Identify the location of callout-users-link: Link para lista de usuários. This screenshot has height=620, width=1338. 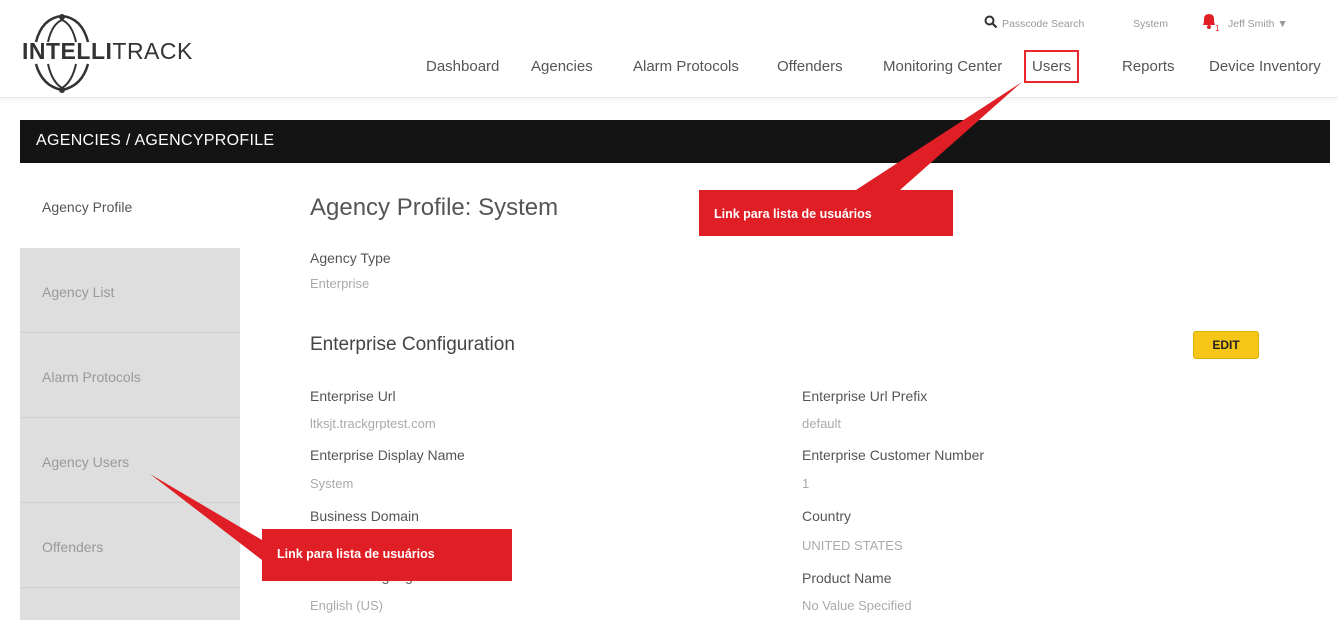
(826, 213).